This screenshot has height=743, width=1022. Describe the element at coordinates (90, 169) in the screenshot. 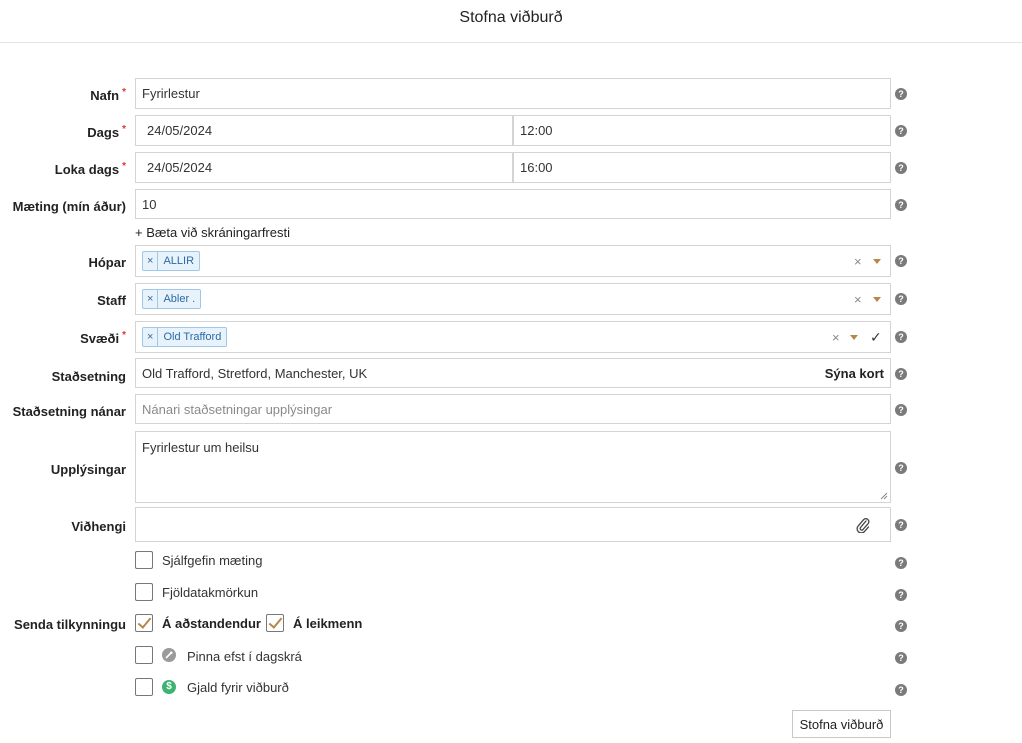

I see `end-date-label: Loka dags *` at that location.